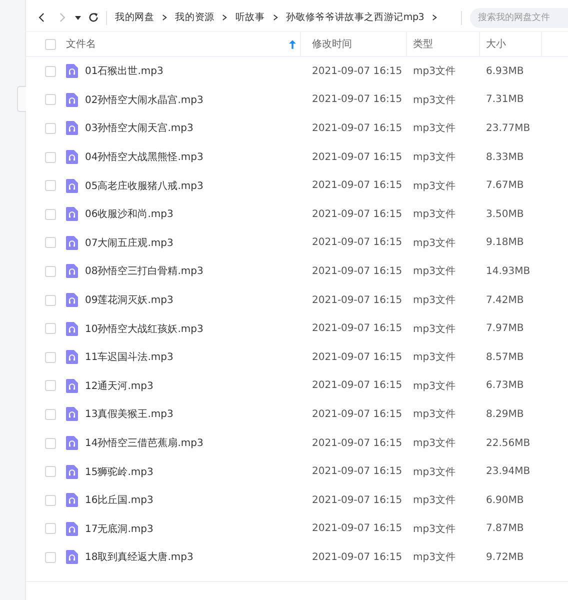 The width and height of the screenshot is (568, 600). What do you see at coordinates (505, 500) in the screenshot?
I see `file-size: 6.90MB` at bounding box center [505, 500].